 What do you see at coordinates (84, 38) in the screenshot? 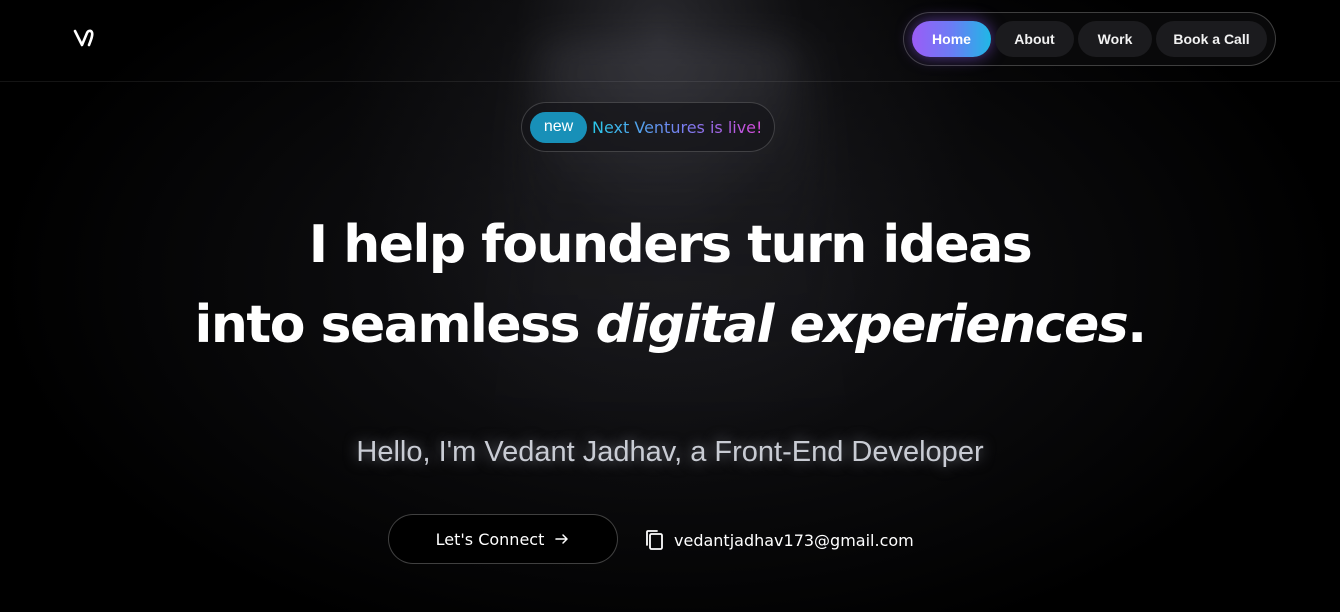
I see `v-logo-icon` at bounding box center [84, 38].